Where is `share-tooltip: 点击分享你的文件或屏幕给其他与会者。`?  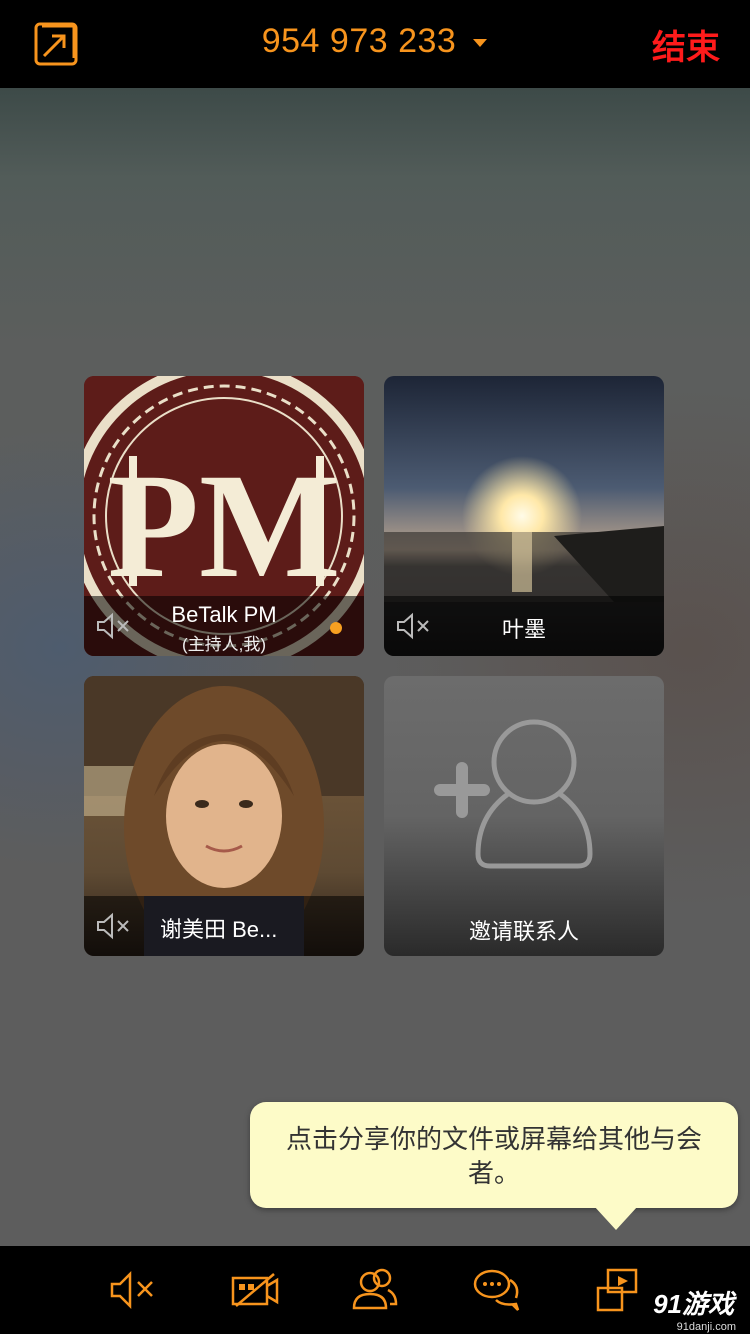
share-tooltip: 点击分享你的文件或屏幕给其他与会者。 is located at coordinates (494, 1166).